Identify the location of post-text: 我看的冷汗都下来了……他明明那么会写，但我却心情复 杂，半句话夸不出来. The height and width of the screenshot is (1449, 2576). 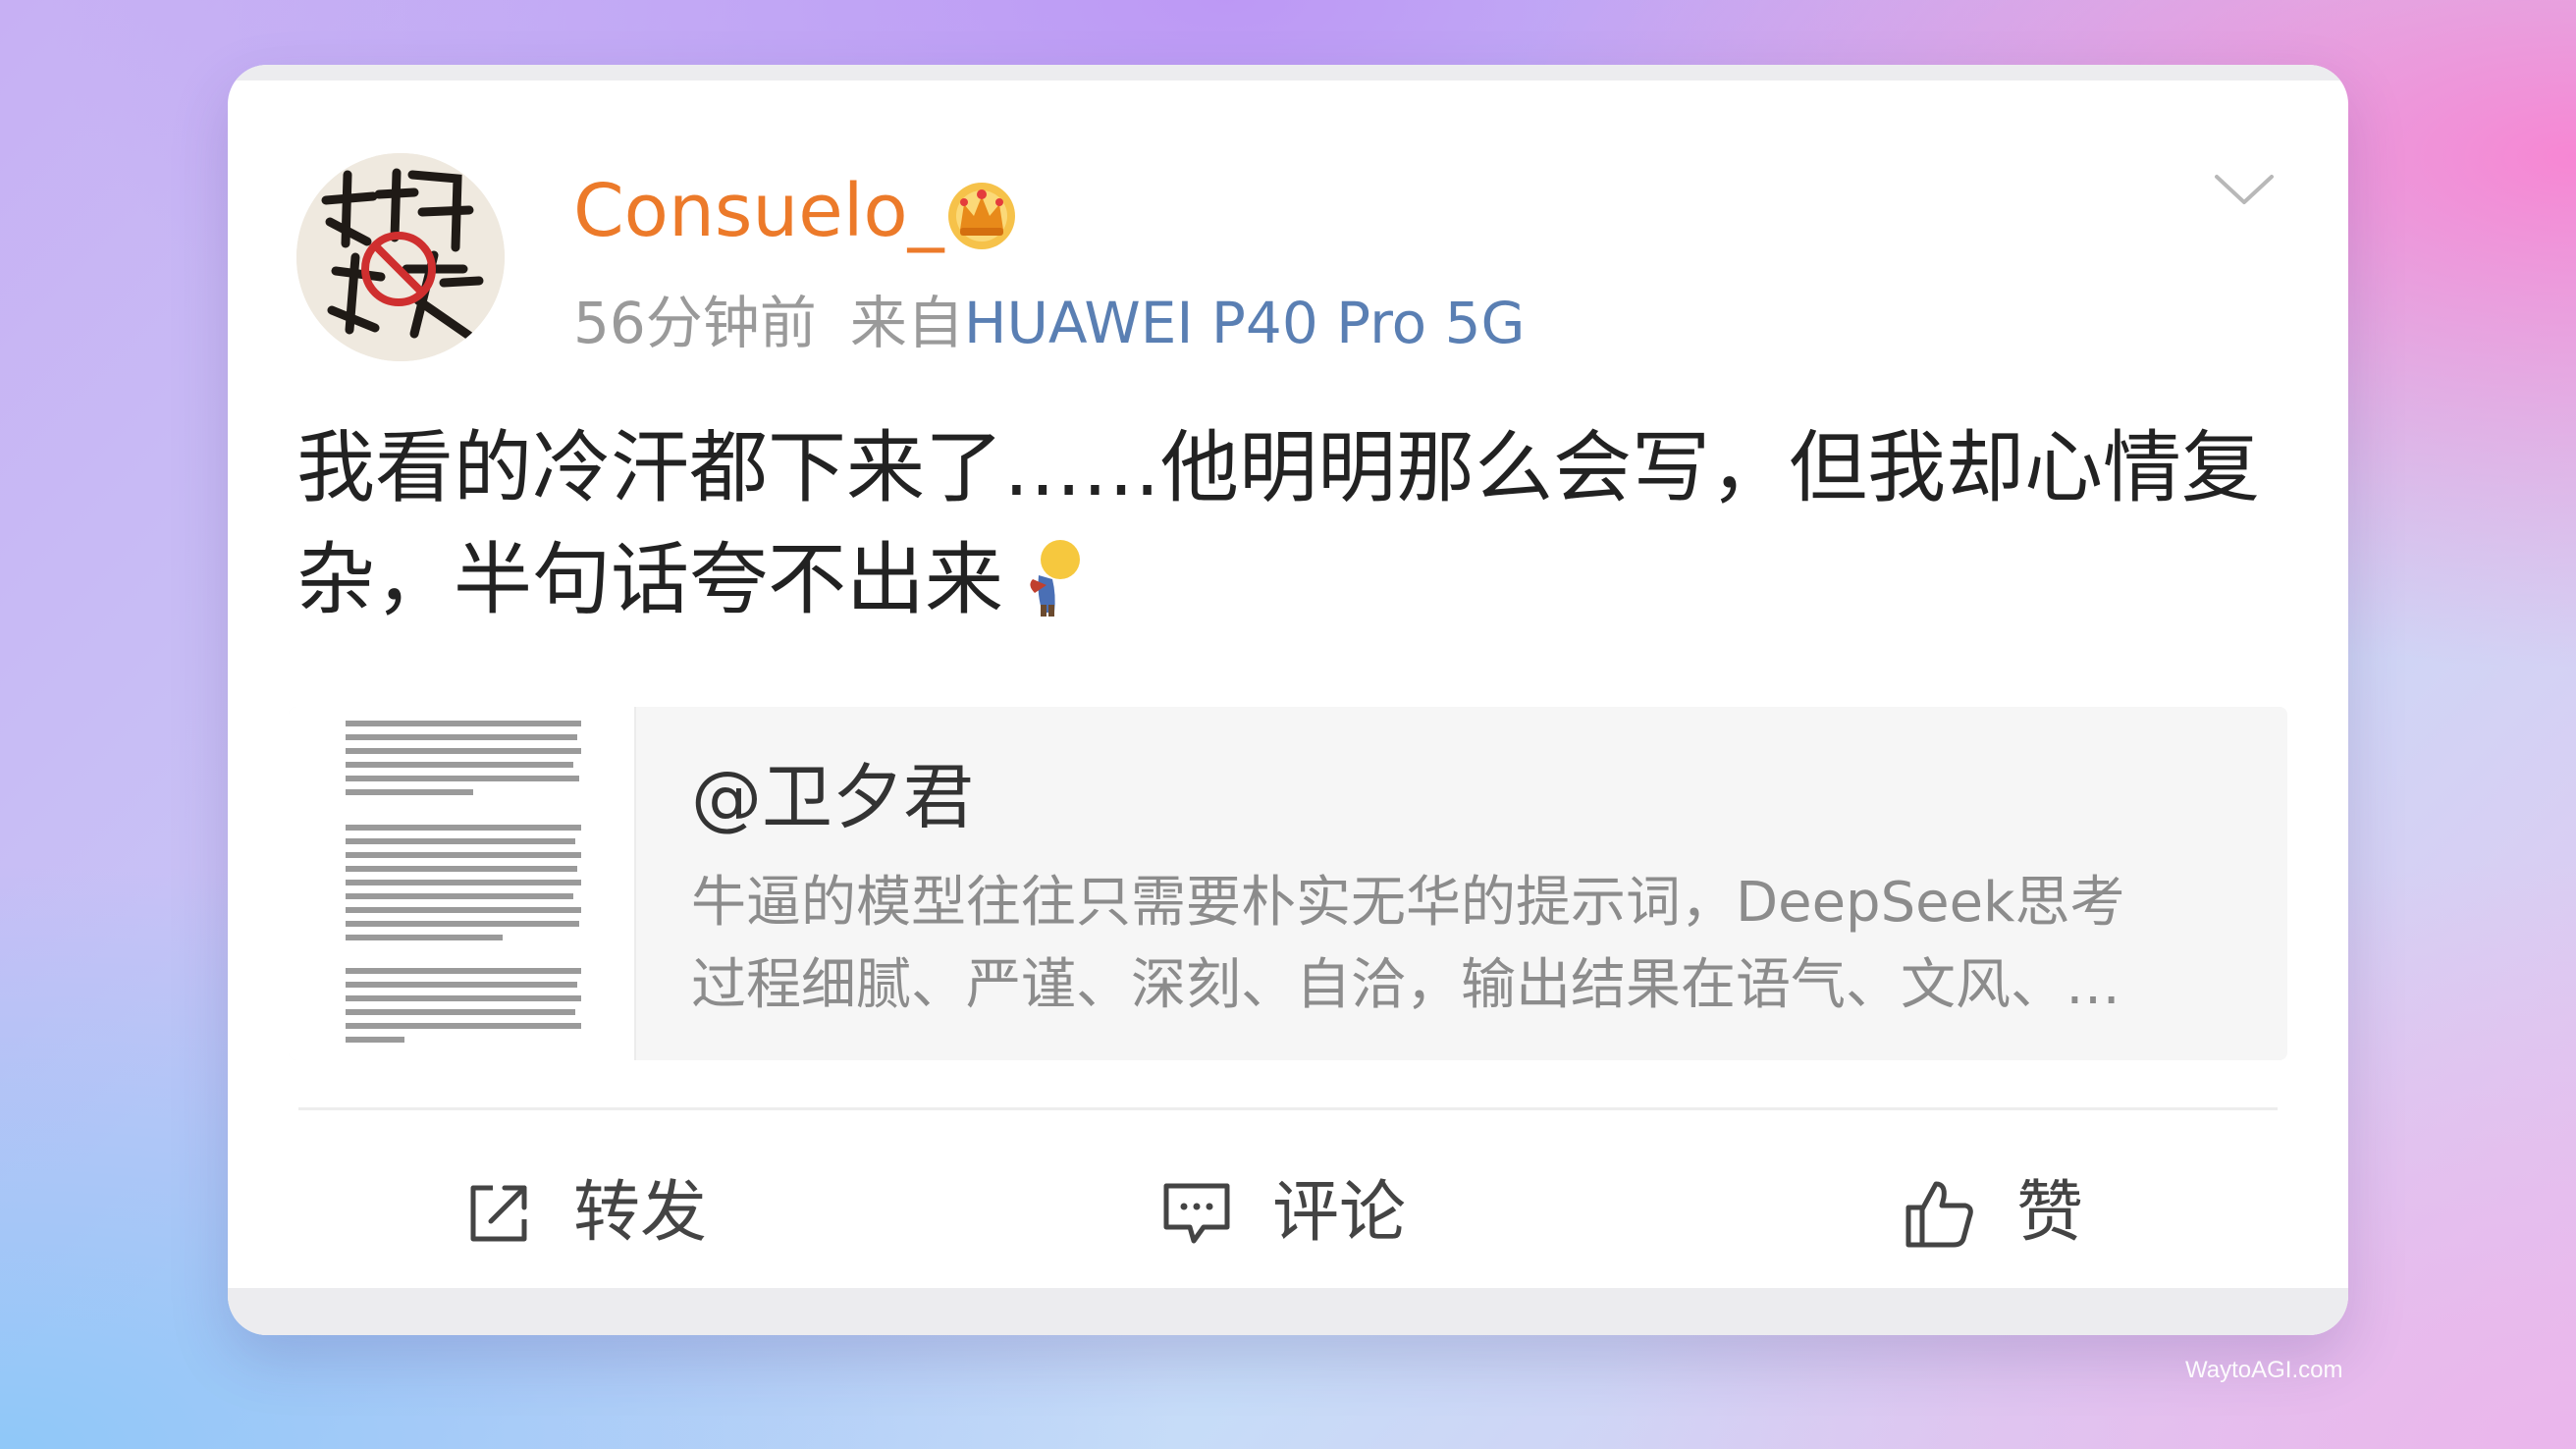
(1288, 524).